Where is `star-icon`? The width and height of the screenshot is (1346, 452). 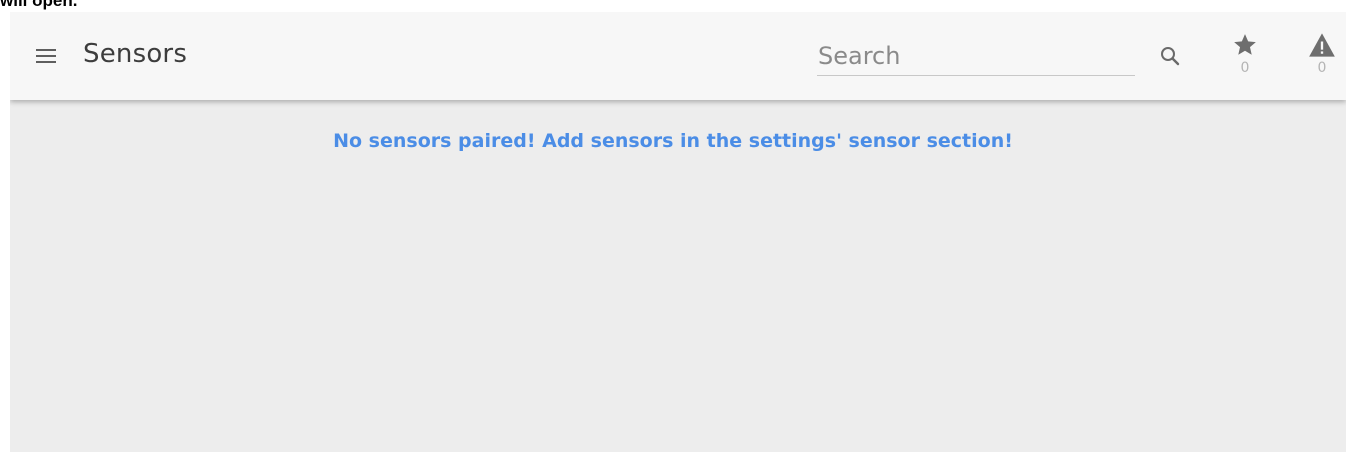 star-icon is located at coordinates (1245, 44).